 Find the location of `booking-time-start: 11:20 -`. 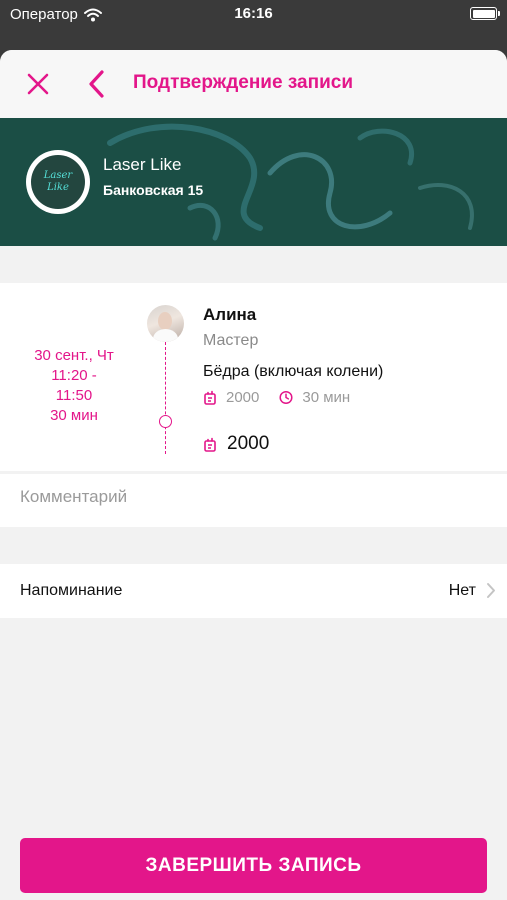

booking-time-start: 11:20 - is located at coordinates (74, 375).